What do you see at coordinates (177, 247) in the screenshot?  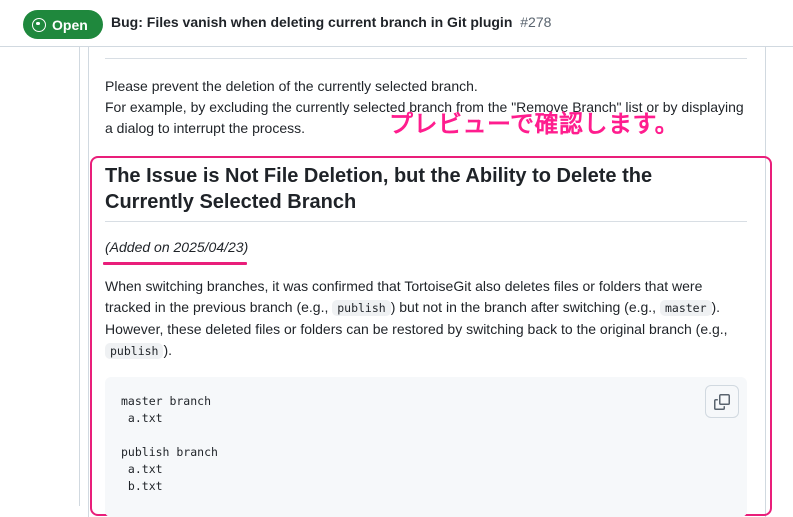 I see `added-date-note: (Added on 2025/04/23)` at bounding box center [177, 247].